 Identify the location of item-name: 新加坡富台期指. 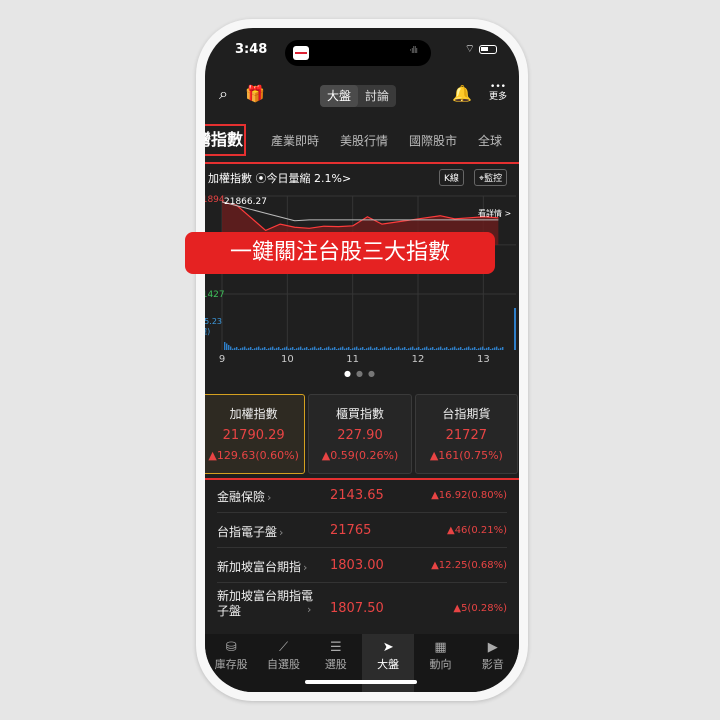
(259, 567).